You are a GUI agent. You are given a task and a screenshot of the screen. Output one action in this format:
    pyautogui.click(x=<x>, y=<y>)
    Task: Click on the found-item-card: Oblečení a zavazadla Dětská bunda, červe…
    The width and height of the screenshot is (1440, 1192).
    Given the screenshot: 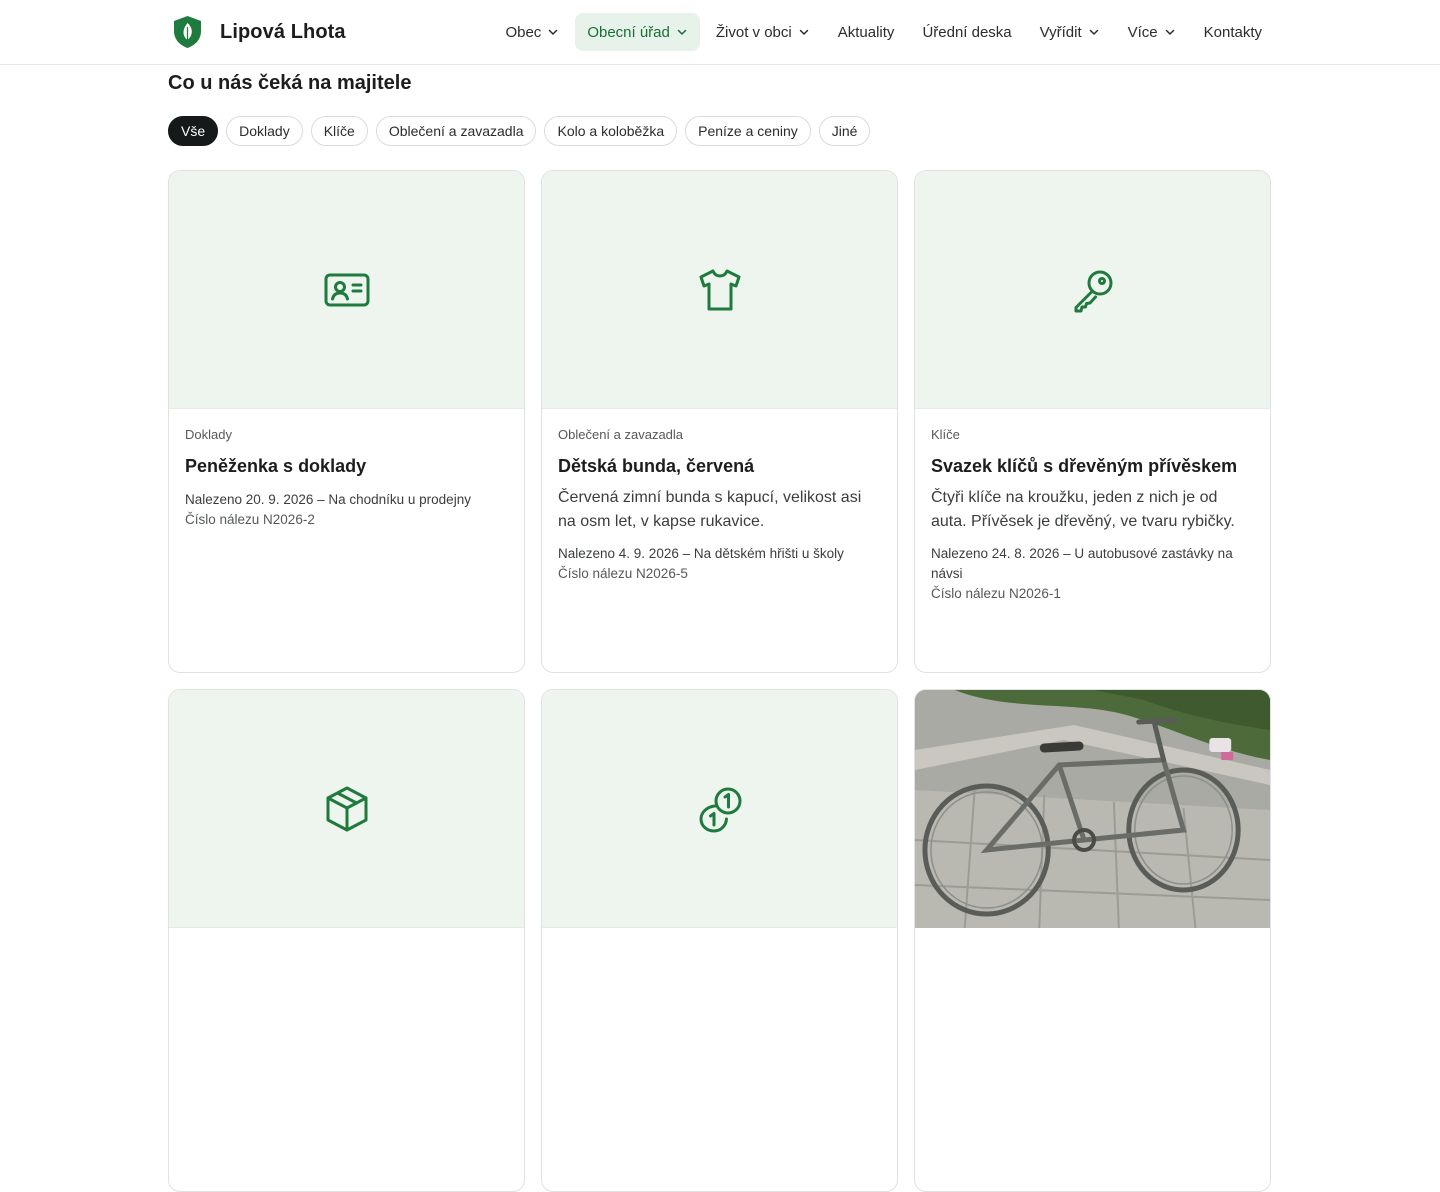 What is the action you would take?
    pyautogui.click(x=719, y=421)
    